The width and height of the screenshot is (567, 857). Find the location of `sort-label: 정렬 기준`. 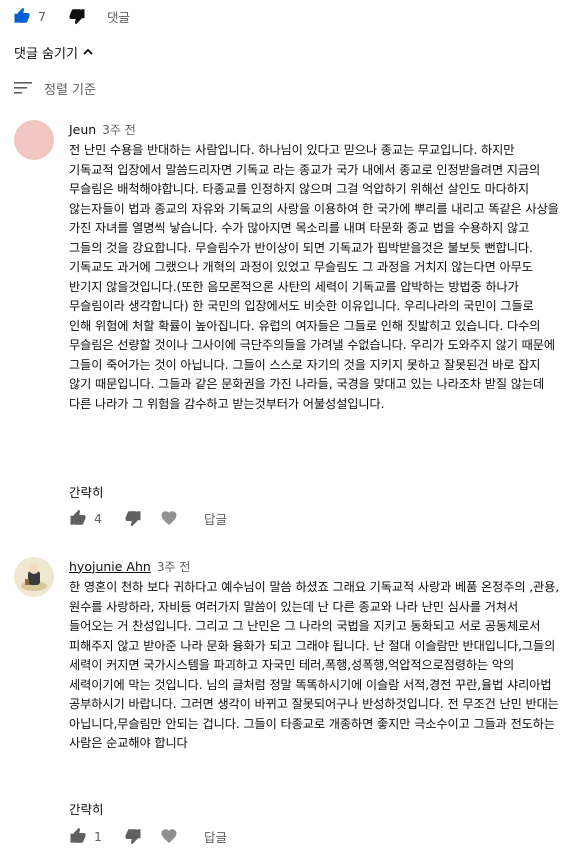

sort-label: 정렬 기준 is located at coordinates (70, 90).